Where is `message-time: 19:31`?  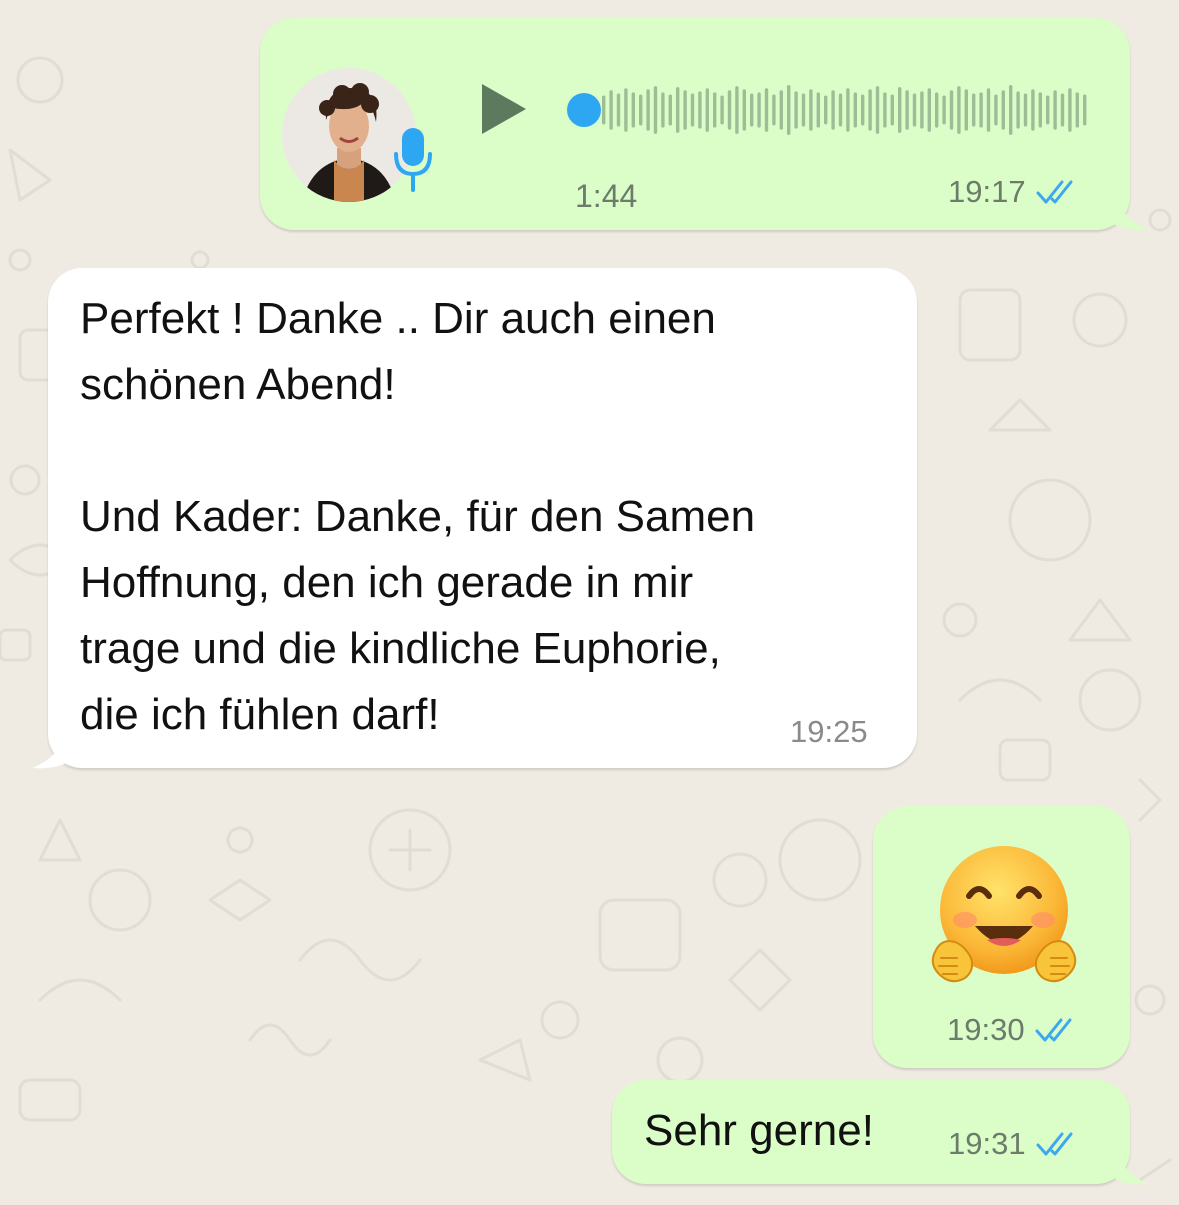 message-time: 19:31 is located at coordinates (987, 1143).